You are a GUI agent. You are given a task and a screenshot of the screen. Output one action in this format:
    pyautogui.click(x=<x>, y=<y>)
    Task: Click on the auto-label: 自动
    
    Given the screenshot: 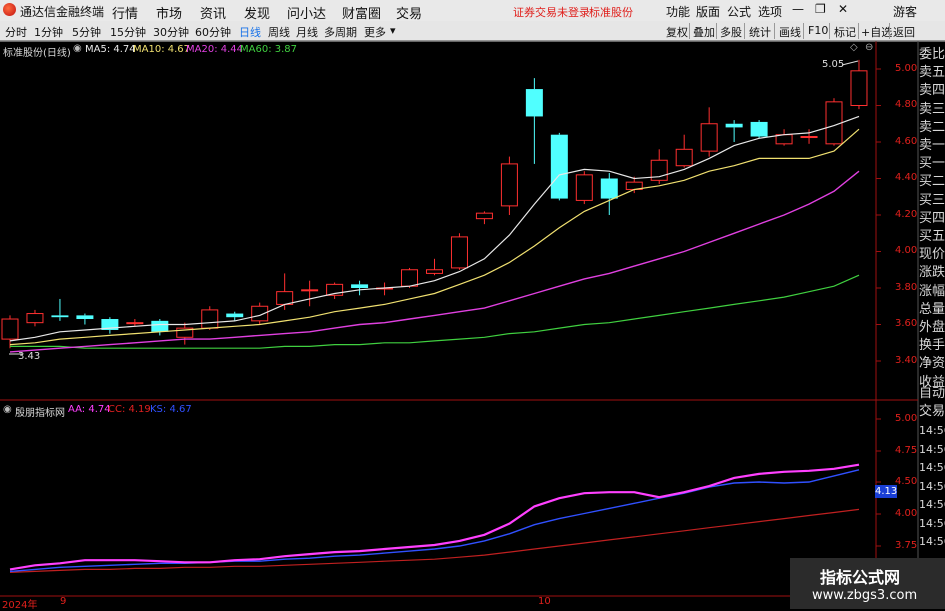 What is the action you would take?
    pyautogui.click(x=932, y=394)
    